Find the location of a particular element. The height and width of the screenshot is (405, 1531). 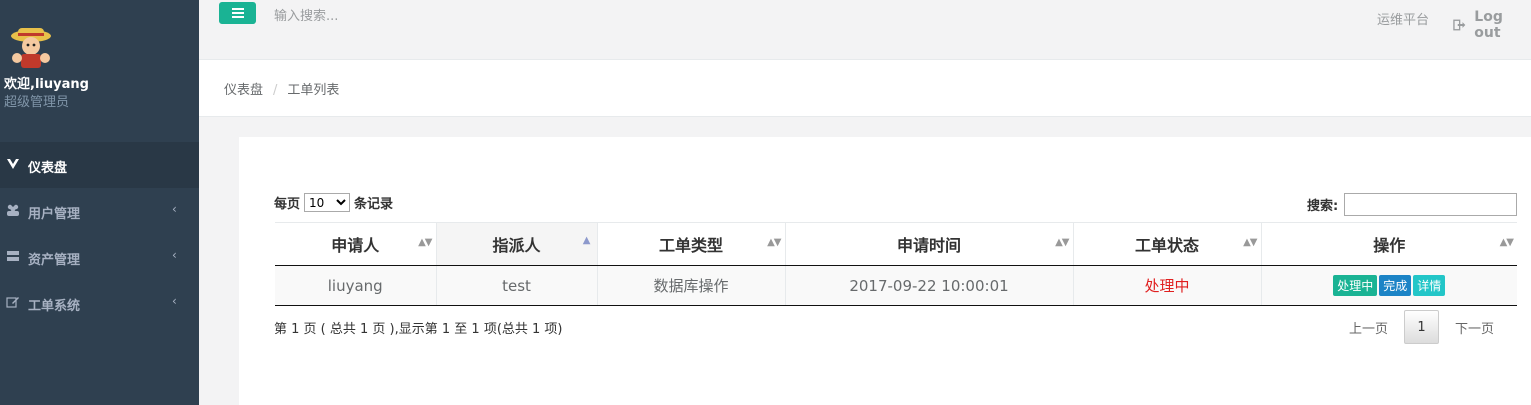

sidebar-item-assets: 资产管理 ‹ is located at coordinates (99, 257).